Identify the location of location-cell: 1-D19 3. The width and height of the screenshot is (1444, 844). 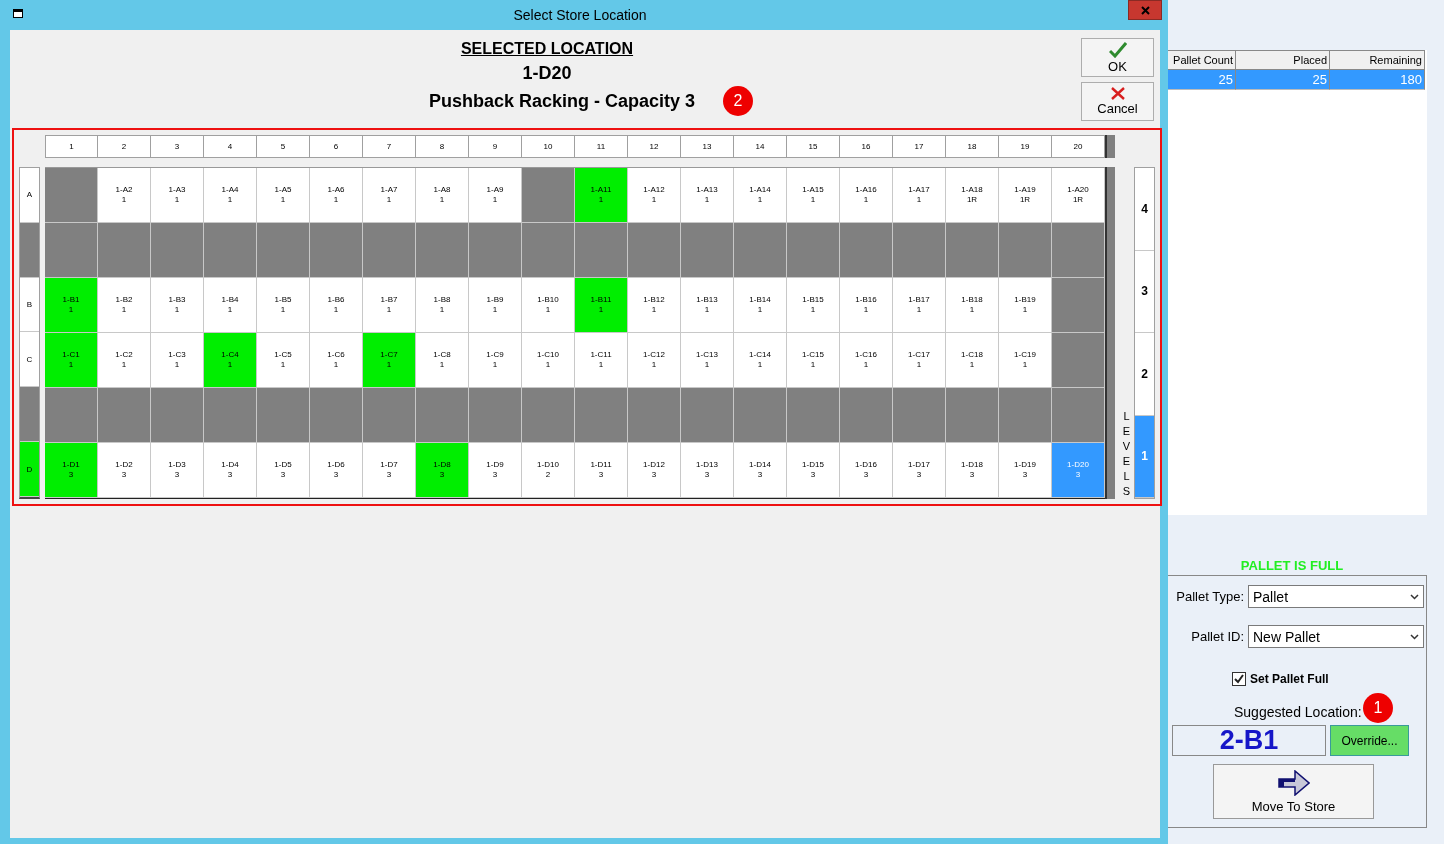
(1025, 470).